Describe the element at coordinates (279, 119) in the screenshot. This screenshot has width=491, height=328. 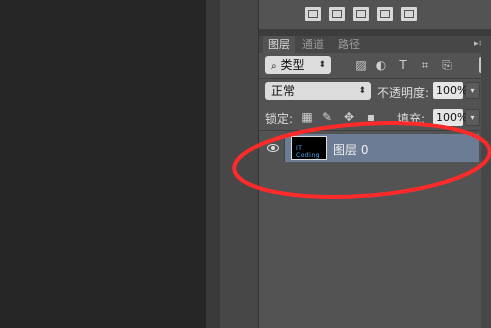
I see `lock-label: 锁定:` at that location.